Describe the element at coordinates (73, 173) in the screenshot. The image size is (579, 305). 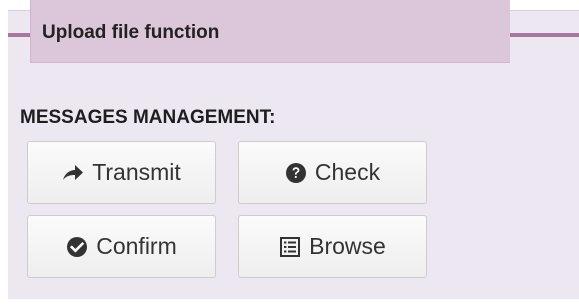
I see `arrow-right-icon` at that location.